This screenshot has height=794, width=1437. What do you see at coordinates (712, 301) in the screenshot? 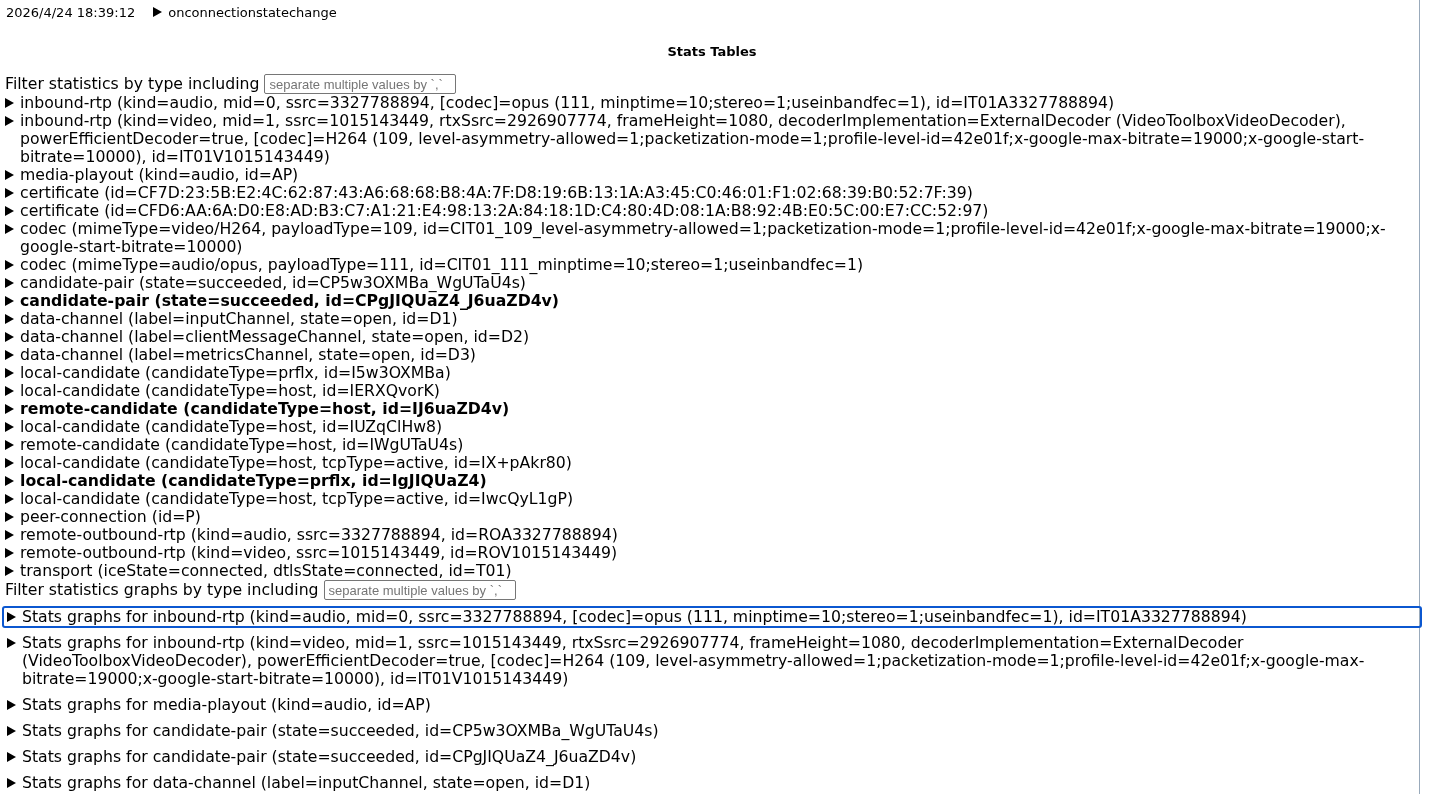
I see `stats-entry: candidate-pair (state=succeeded, id=CPgJIQUaZ4_J6uaZD4v)` at bounding box center [712, 301].